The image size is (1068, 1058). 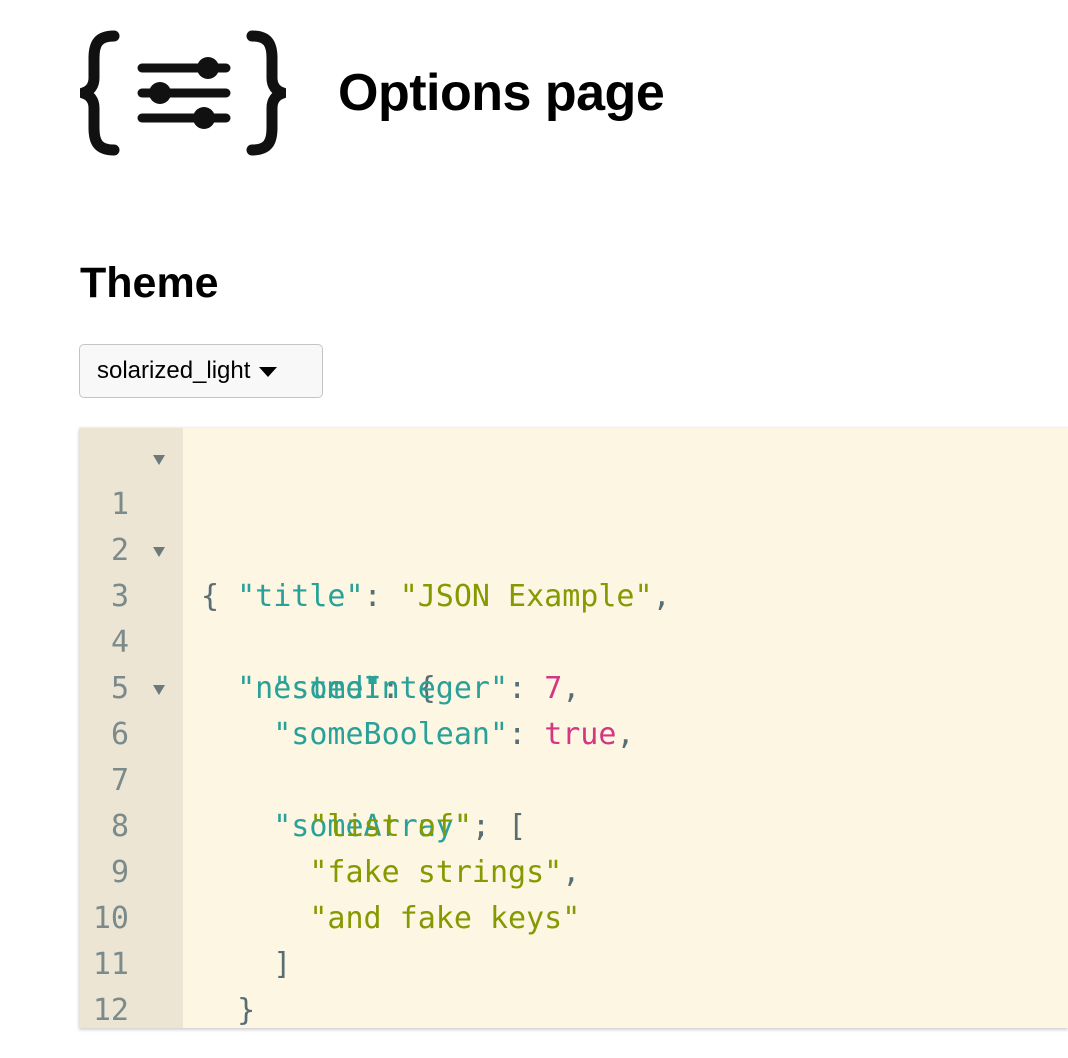 I want to click on editor-line: 9 "and fake keys", so click(x=329, y=870).